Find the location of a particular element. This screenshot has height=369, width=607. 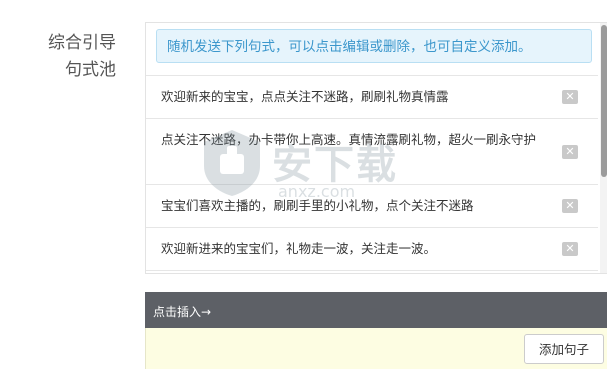

scrollbar-thumb is located at coordinates (604, 101).